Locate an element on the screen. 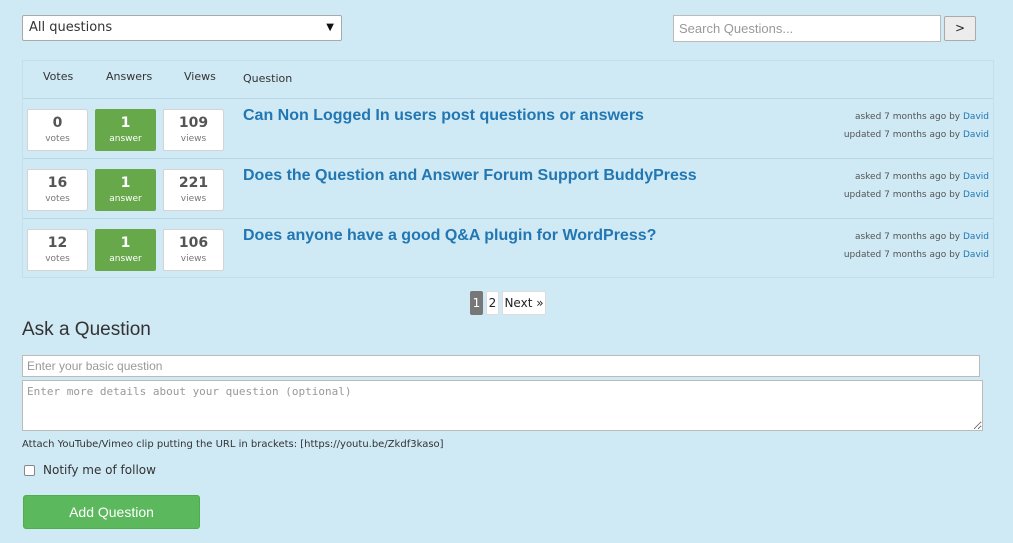  notify-label: Notify me of follow is located at coordinates (99, 470).